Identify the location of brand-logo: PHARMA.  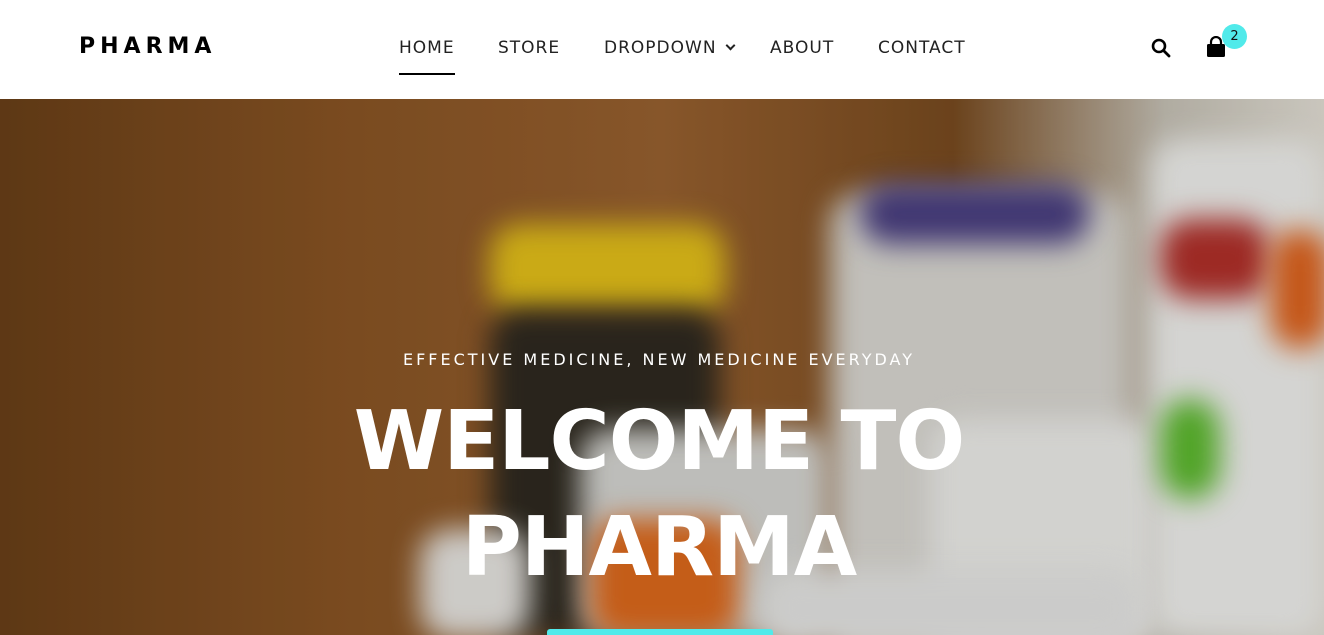
(147, 46).